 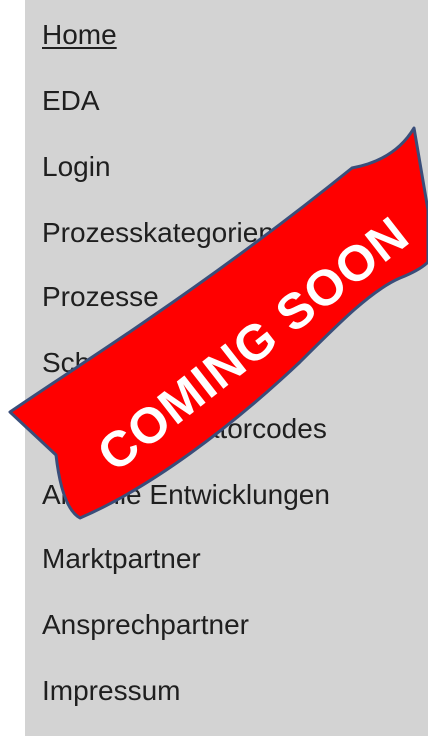 What do you see at coordinates (184, 429) in the screenshot?
I see `nav-item-pruefidentifikatoren: Pruefidentifikatorcodes` at bounding box center [184, 429].